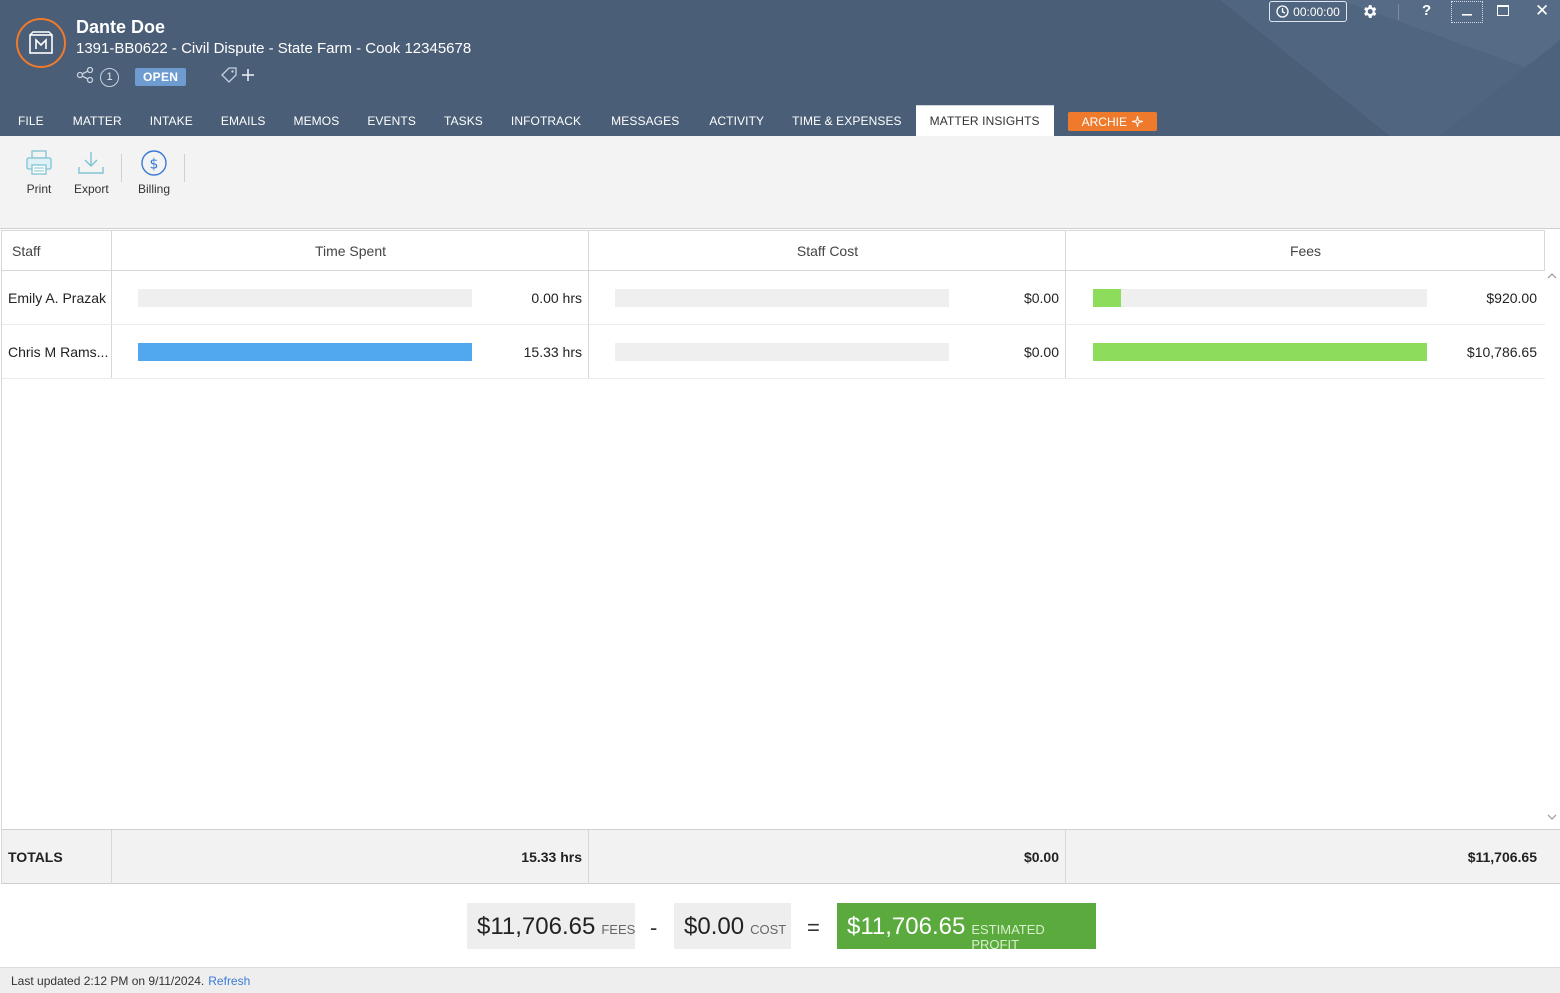  I want to click on total-time-spent: 15.33 hrs, so click(551, 857).